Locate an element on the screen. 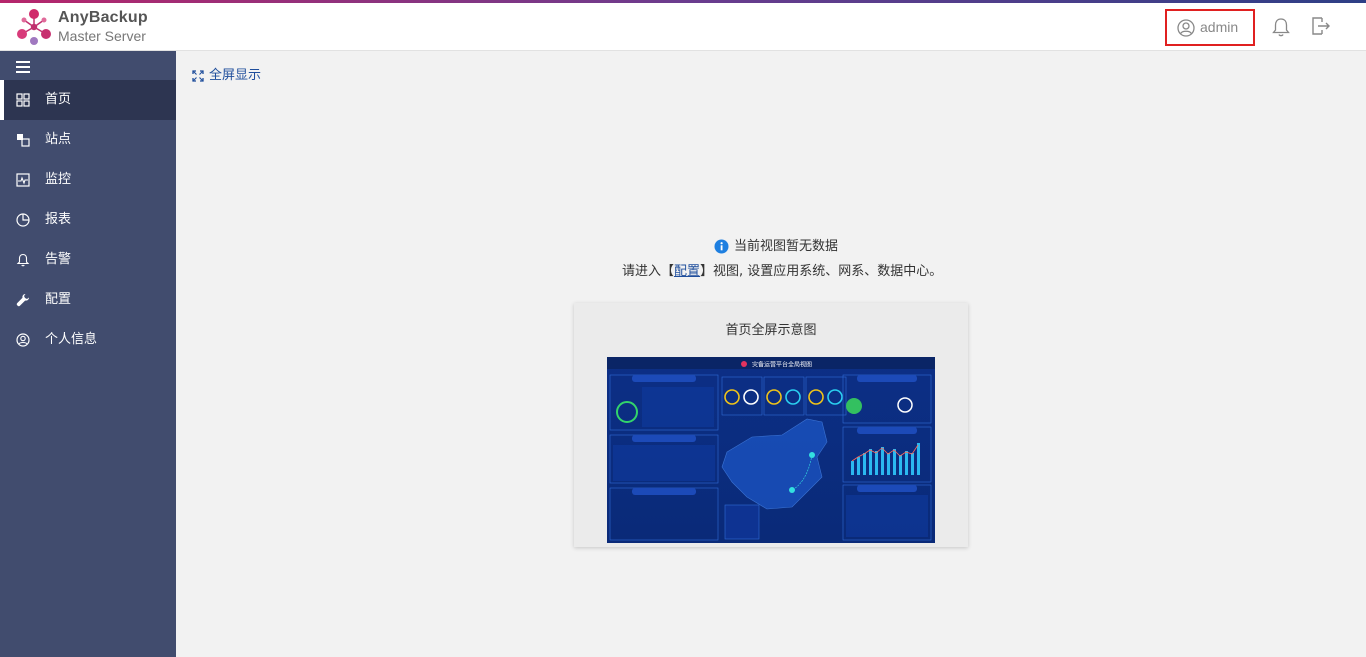 The width and height of the screenshot is (1366, 657). sidebar: 首页 站点 监控 报表 告警 配置 个人信息 is located at coordinates (88, 354).